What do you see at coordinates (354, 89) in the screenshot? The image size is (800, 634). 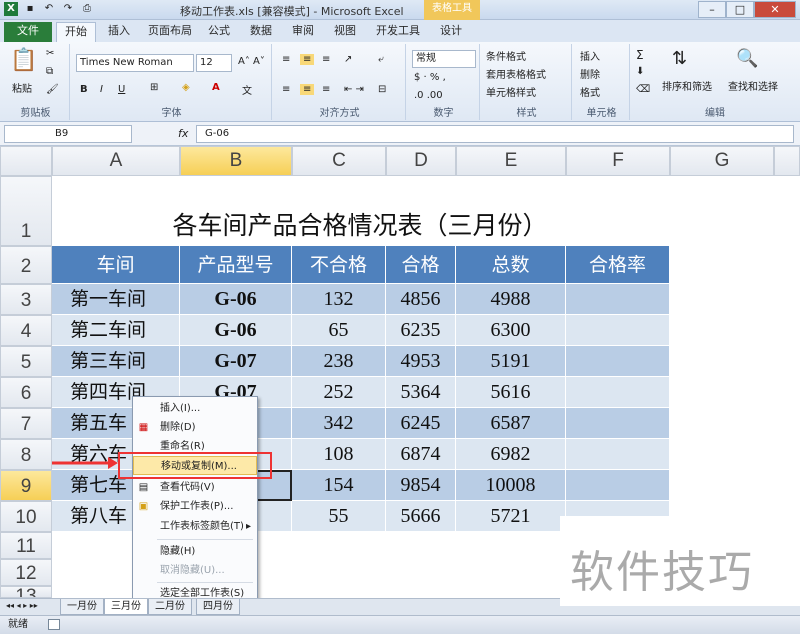 I see `indent-icon: ⇤ ⇥` at bounding box center [354, 89].